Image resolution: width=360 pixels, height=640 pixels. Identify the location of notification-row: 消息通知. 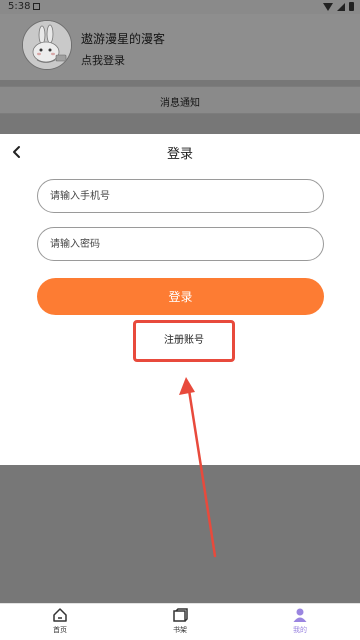
(180, 100).